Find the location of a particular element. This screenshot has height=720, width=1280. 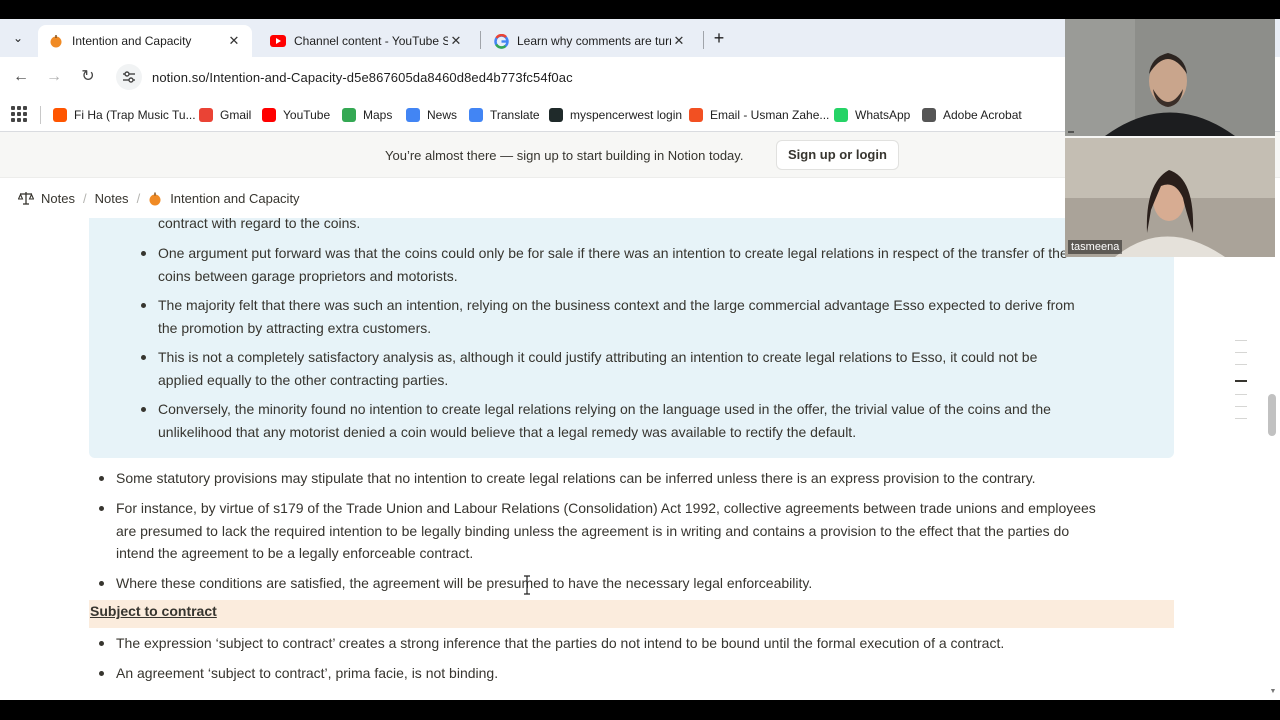

news-icon is located at coordinates (413, 115).